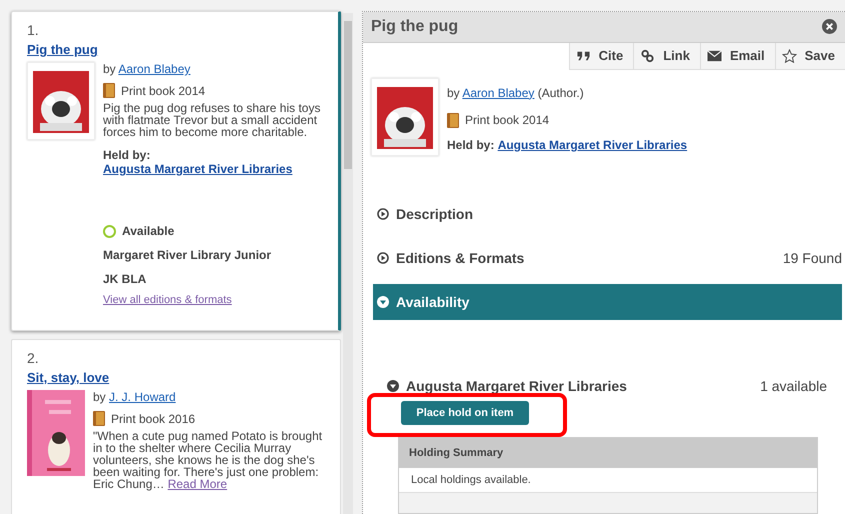  Describe the element at coordinates (153, 419) in the screenshot. I see `format-label: Print book 2016` at that location.